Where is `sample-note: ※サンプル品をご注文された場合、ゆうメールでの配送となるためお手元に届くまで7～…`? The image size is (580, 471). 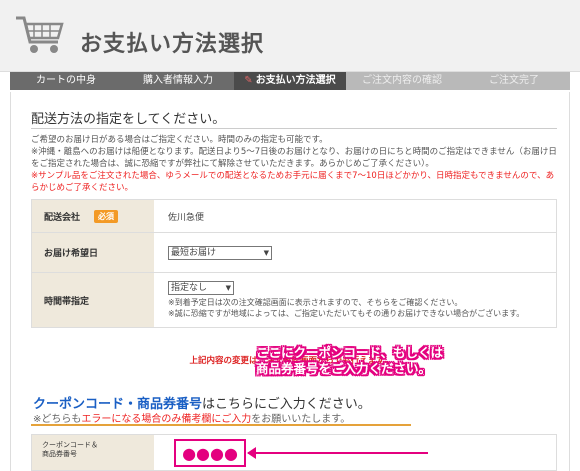 sample-note: ※サンプル品をご注文された場合、ゆうメールでの配送となるためお手元に届くまで7～… is located at coordinates (293, 182).